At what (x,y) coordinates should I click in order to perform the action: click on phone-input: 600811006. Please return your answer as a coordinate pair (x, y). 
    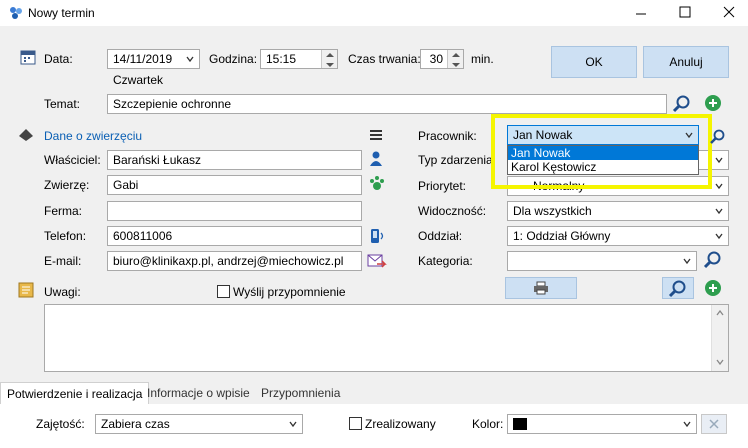
    Looking at the image, I should click on (234, 236).